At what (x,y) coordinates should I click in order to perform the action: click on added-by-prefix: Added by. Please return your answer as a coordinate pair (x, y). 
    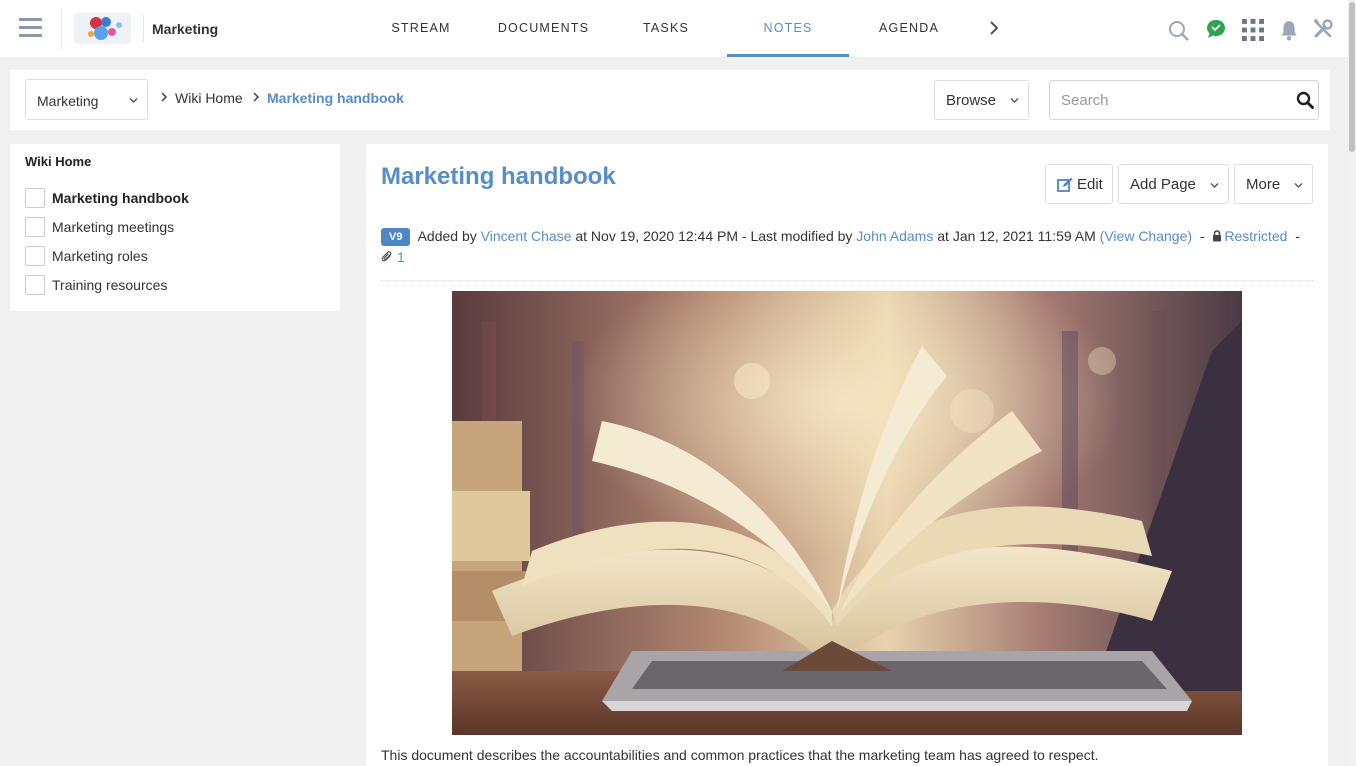
    Looking at the image, I should click on (447, 236).